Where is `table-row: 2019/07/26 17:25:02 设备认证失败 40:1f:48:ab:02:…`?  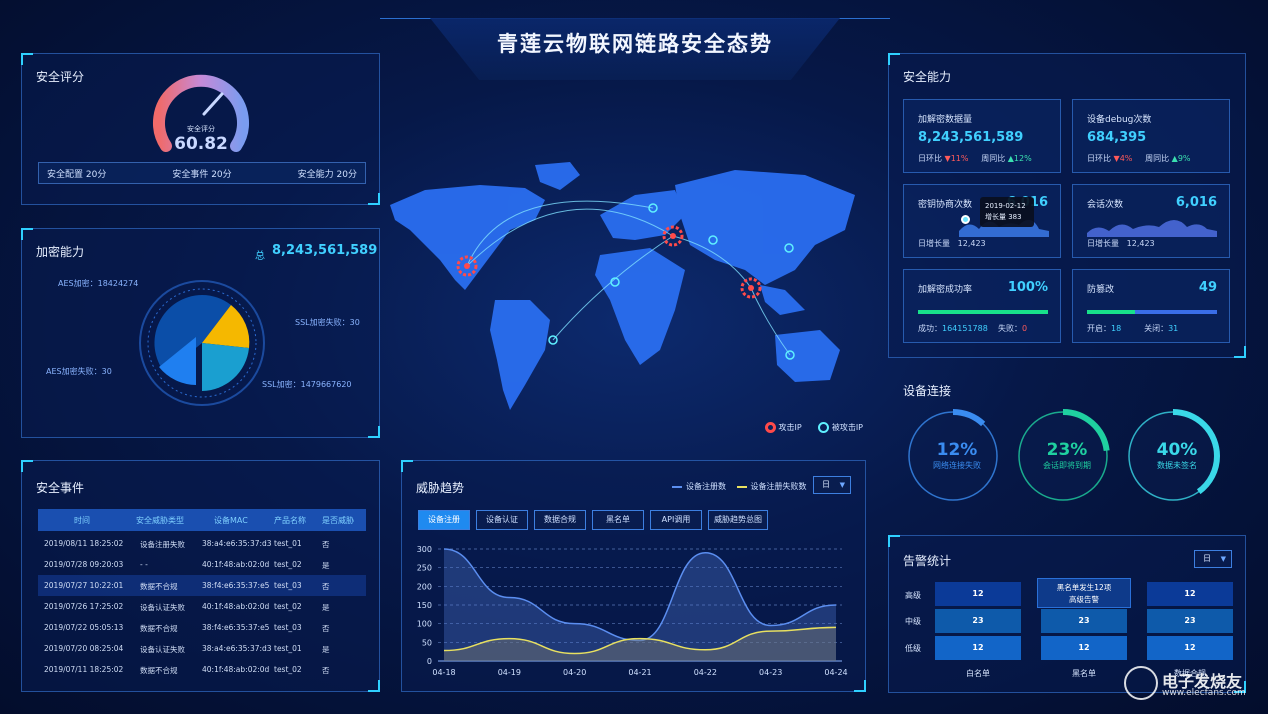 table-row: 2019/07/26 17:25:02 设备认证失败 40:1f:48:ab:02:… is located at coordinates (202, 606).